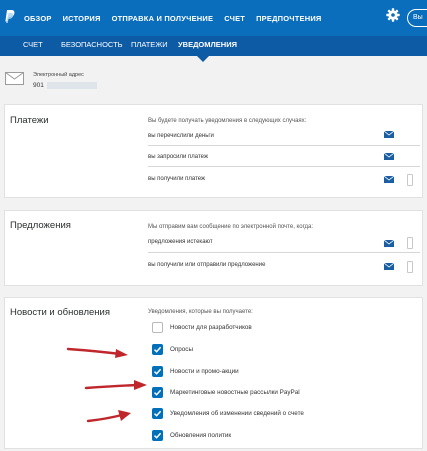 This screenshot has height=451, width=427. Describe the element at coordinates (71, 85) in the screenshot. I see `blurred-email` at that location.